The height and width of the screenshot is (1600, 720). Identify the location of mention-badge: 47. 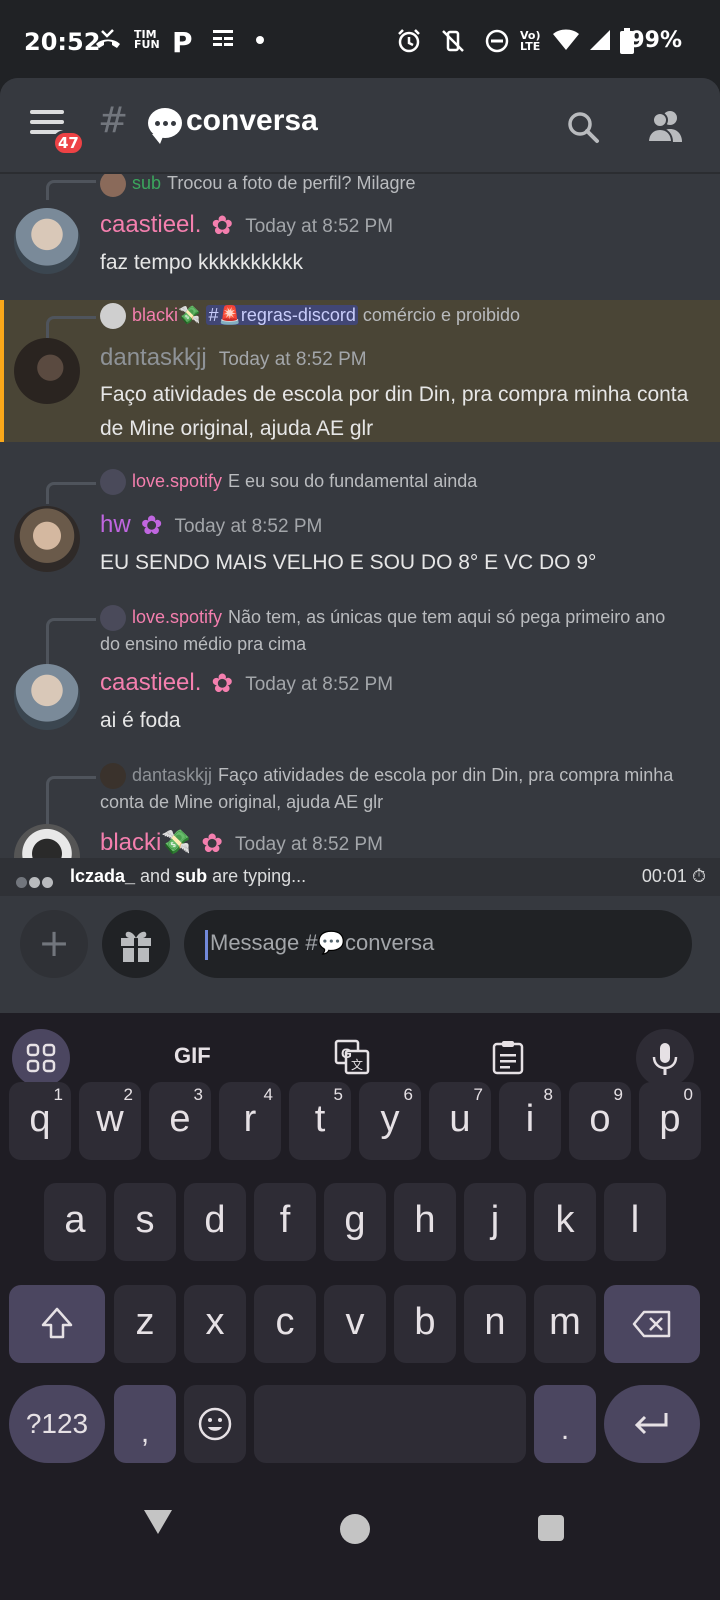
(68, 143).